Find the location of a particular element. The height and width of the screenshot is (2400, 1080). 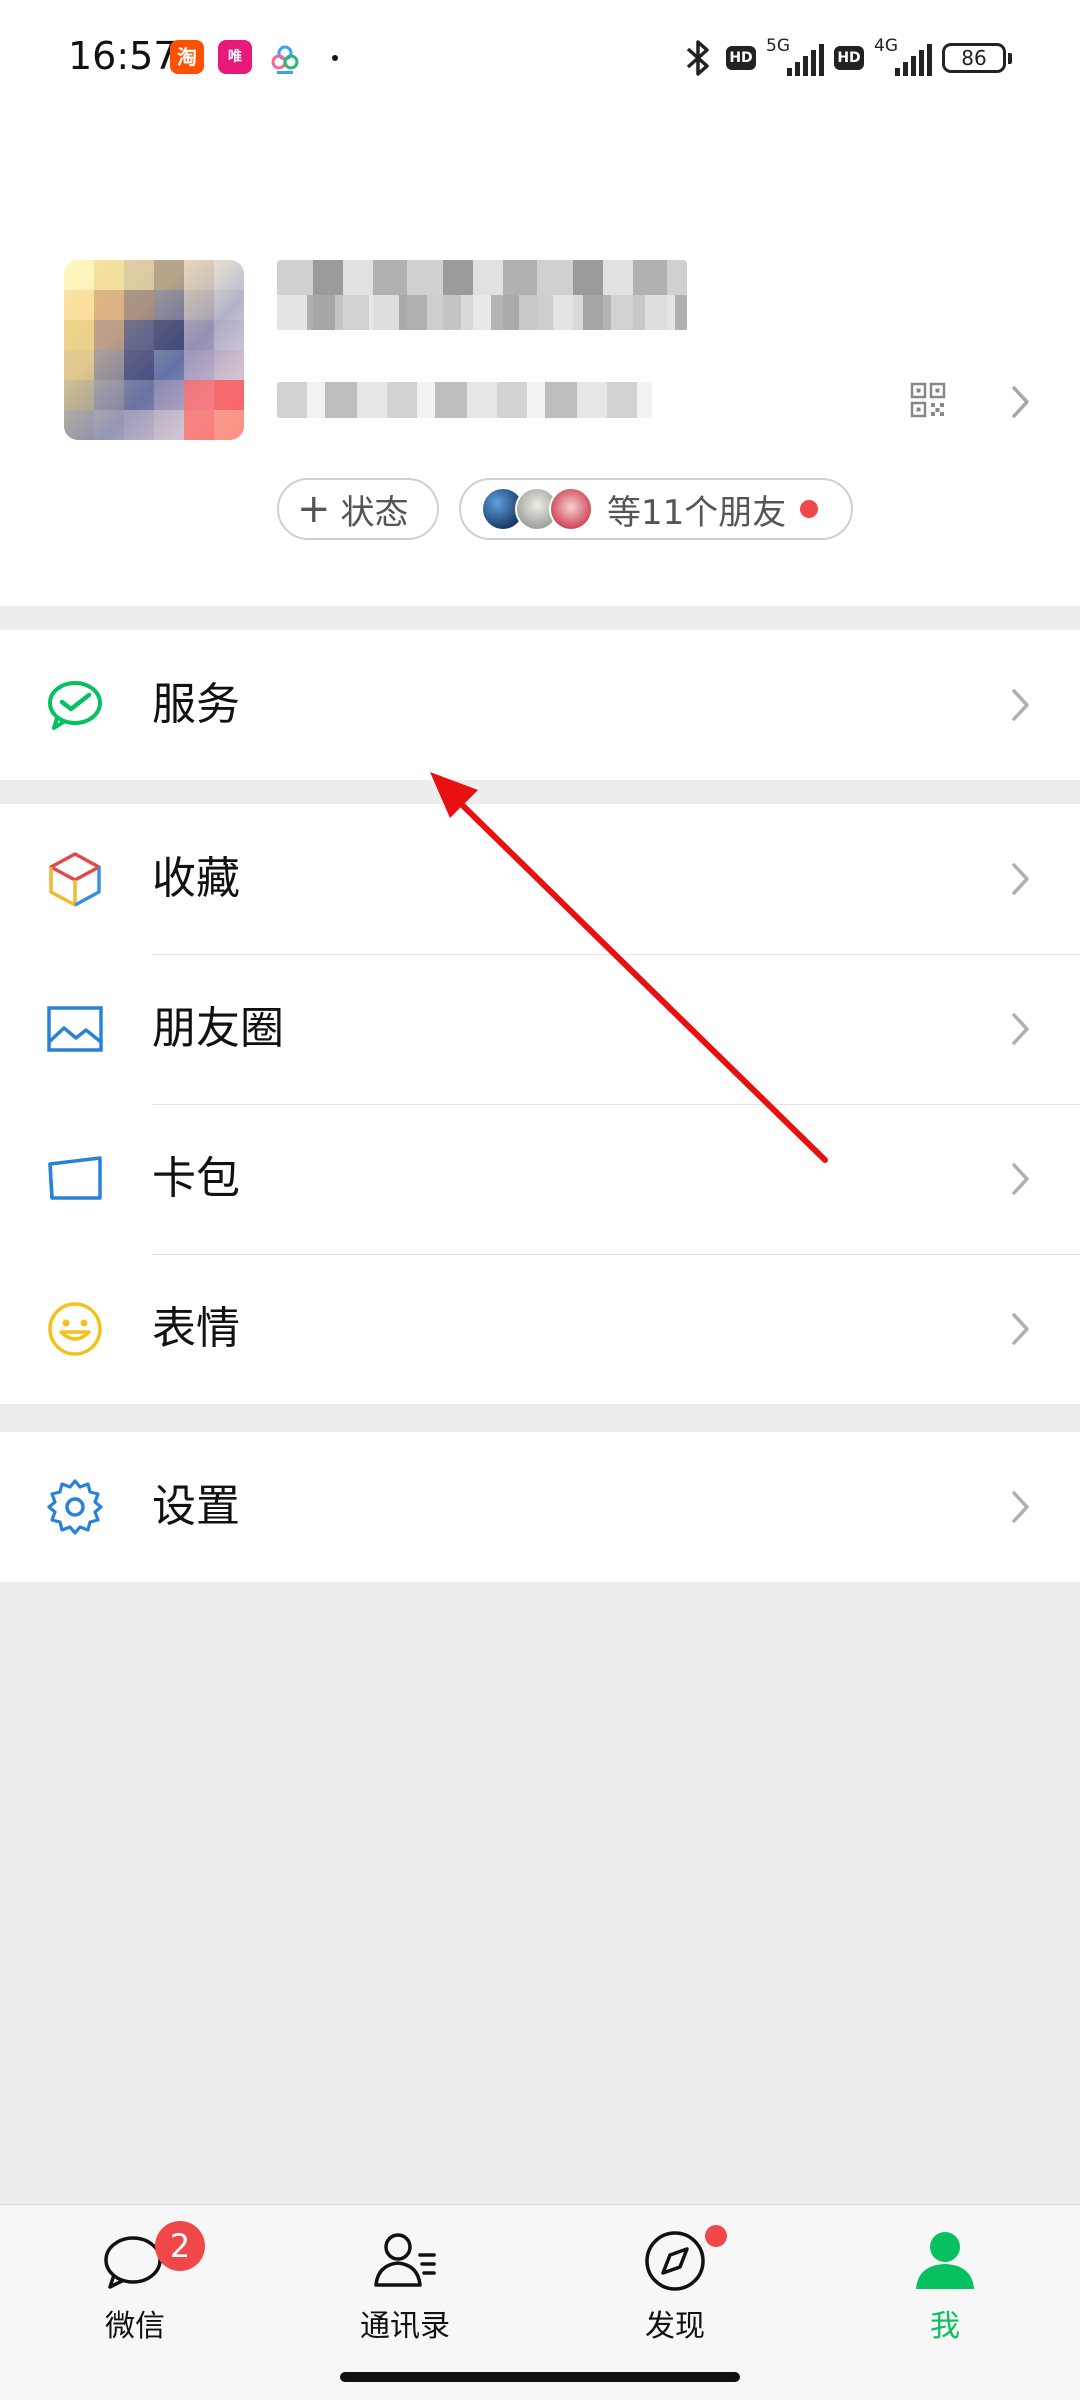

card-wallet-icon is located at coordinates (75, 1178).